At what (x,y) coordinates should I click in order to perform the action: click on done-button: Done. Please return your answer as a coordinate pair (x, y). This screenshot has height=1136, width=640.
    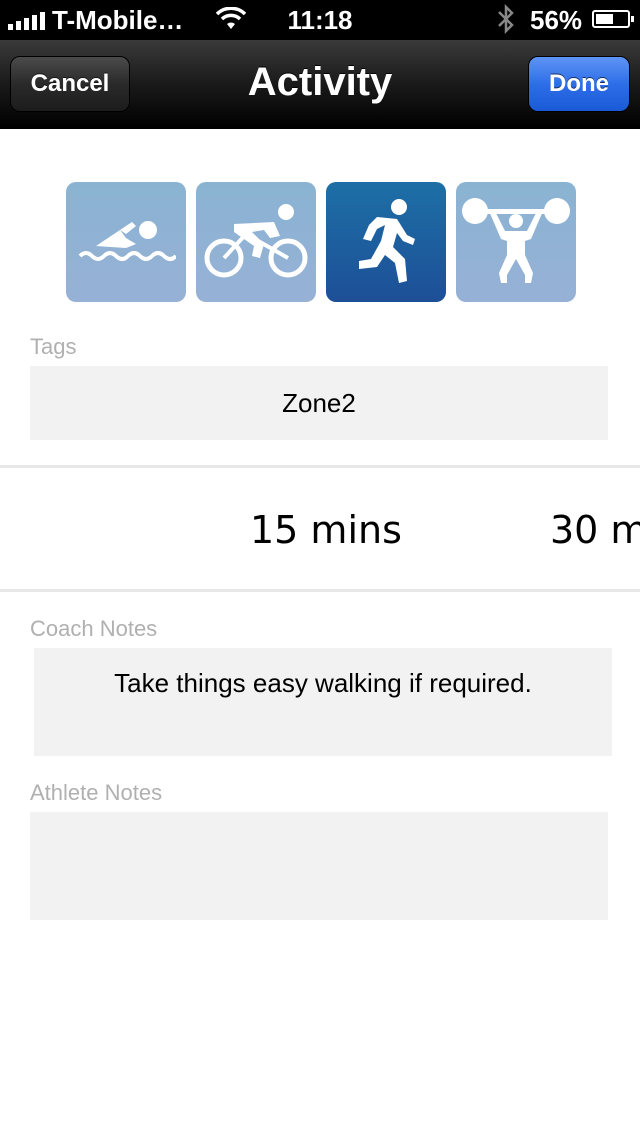
    Looking at the image, I should click on (579, 84).